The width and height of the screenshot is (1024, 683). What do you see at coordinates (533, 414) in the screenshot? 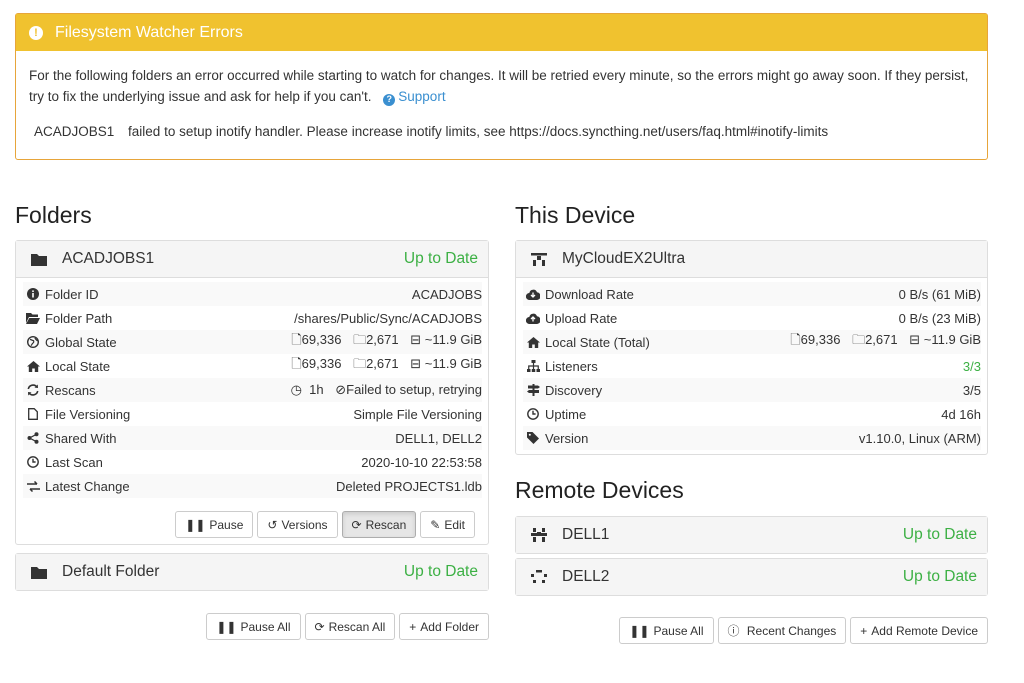
I see `clock-icon` at bounding box center [533, 414].